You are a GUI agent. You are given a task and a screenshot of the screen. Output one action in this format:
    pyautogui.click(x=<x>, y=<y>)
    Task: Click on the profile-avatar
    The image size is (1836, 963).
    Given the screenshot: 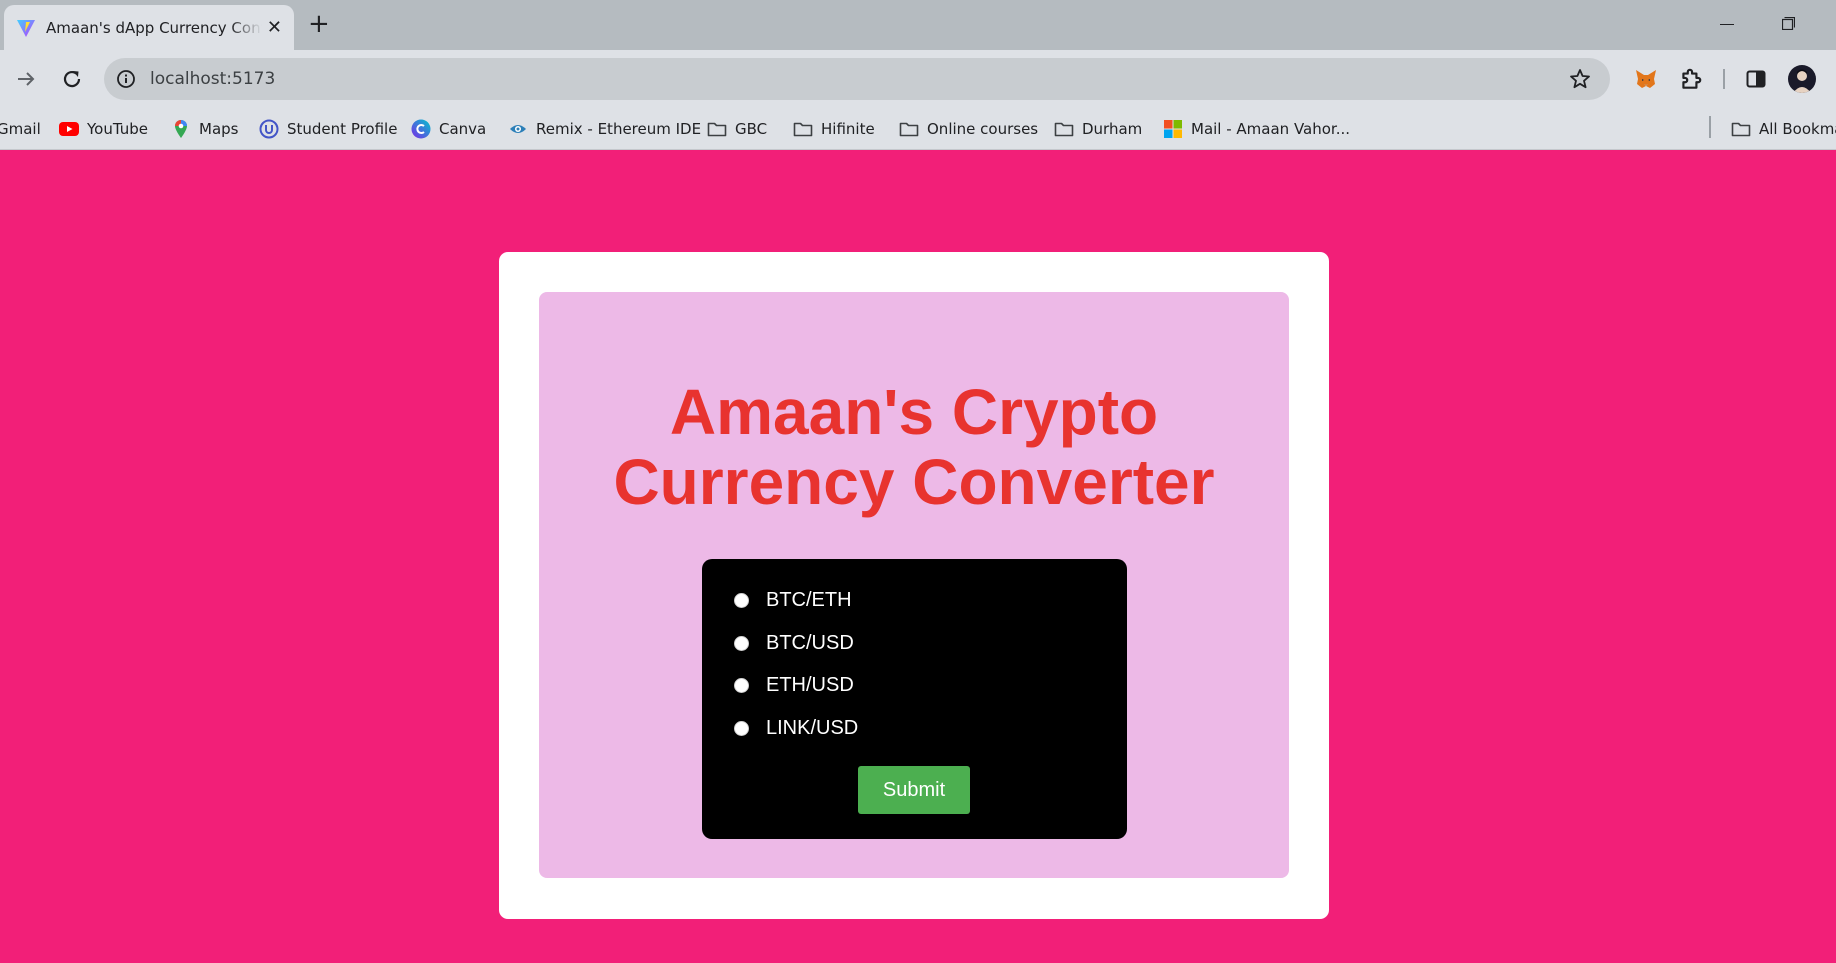 What is the action you would take?
    pyautogui.click(x=1802, y=79)
    